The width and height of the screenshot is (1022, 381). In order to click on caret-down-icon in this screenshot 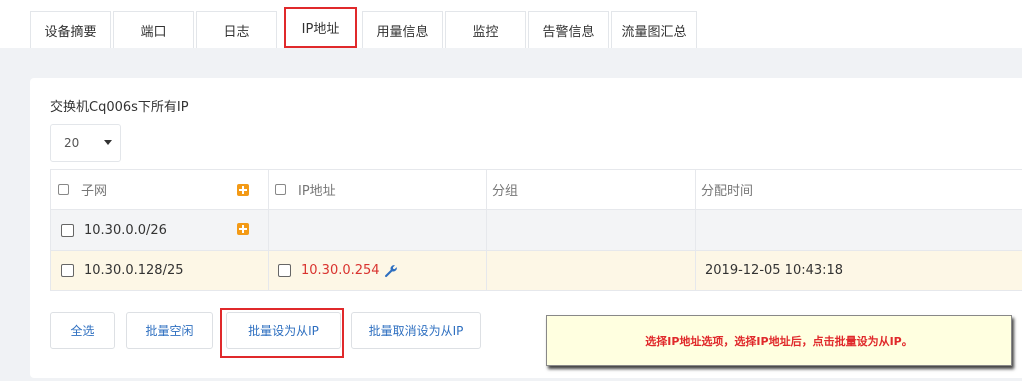, I will do `click(108, 142)`.